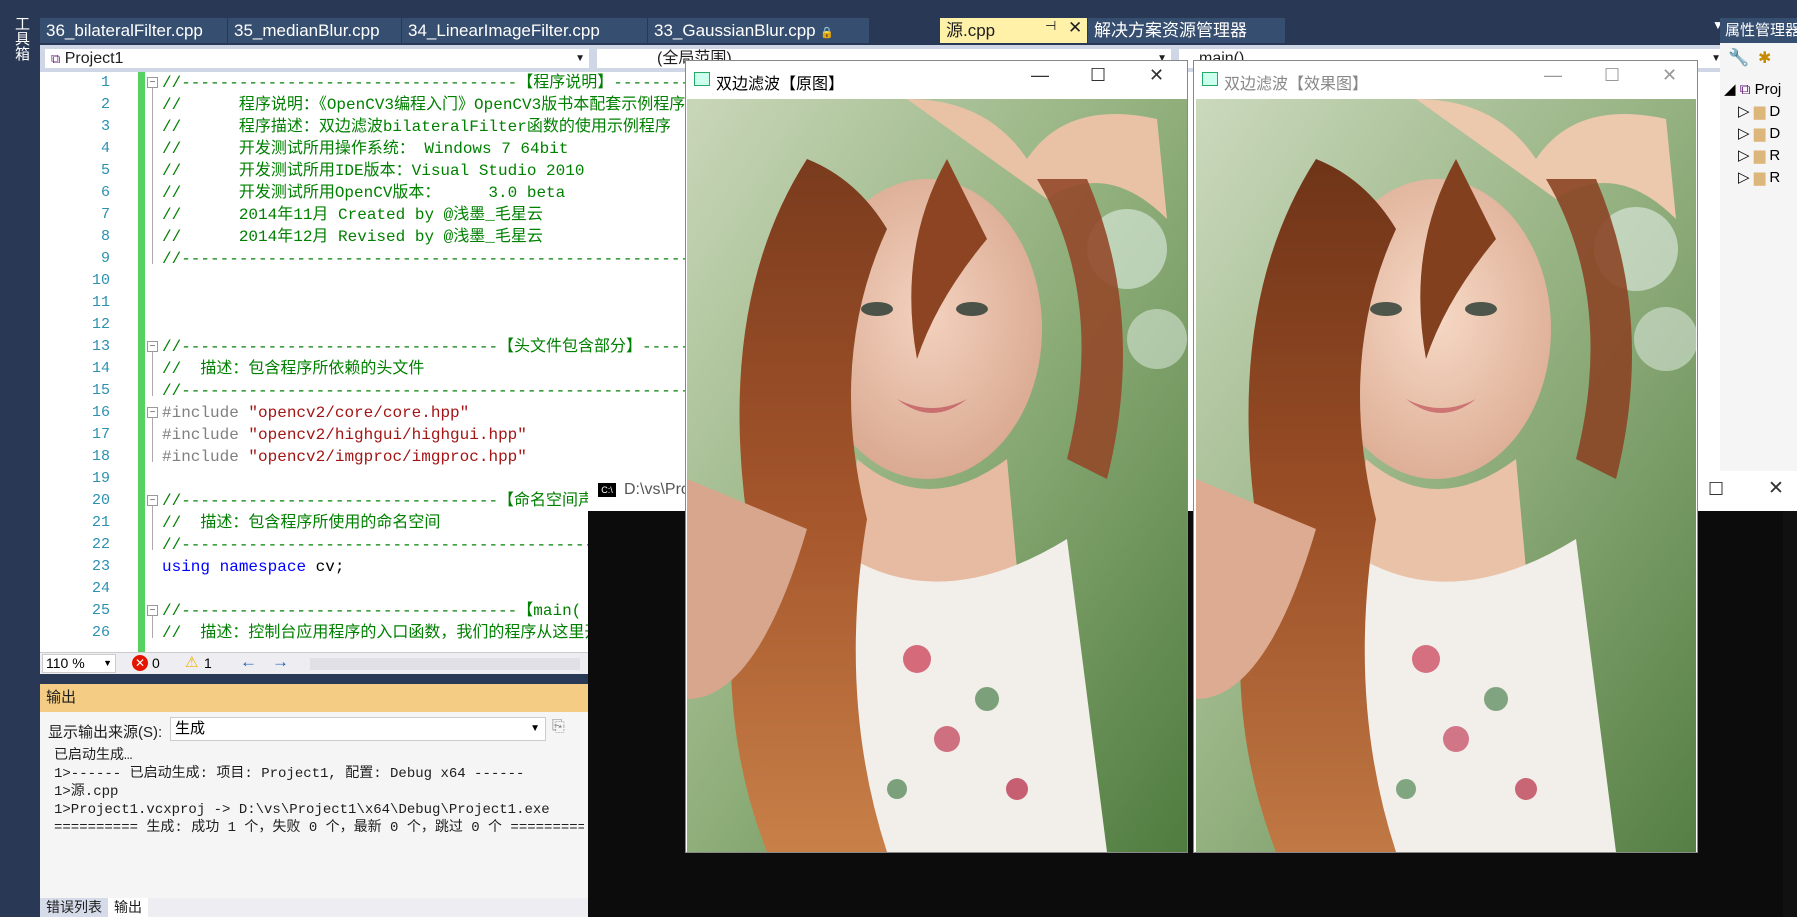  I want to click on line-number: 13, so click(100, 346).